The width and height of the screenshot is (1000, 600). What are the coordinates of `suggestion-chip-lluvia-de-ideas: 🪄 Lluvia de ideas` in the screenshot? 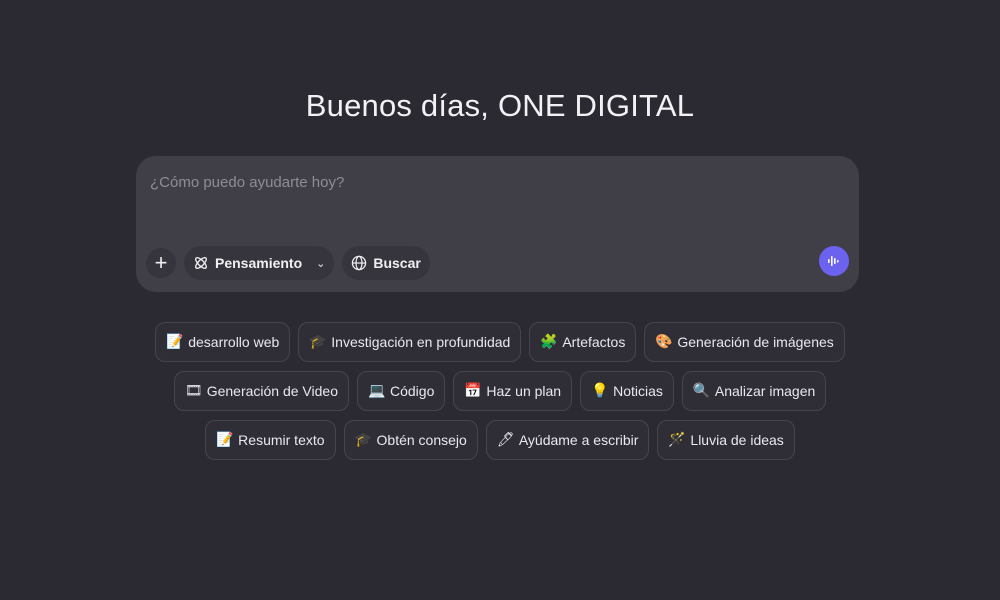 It's located at (726, 440).